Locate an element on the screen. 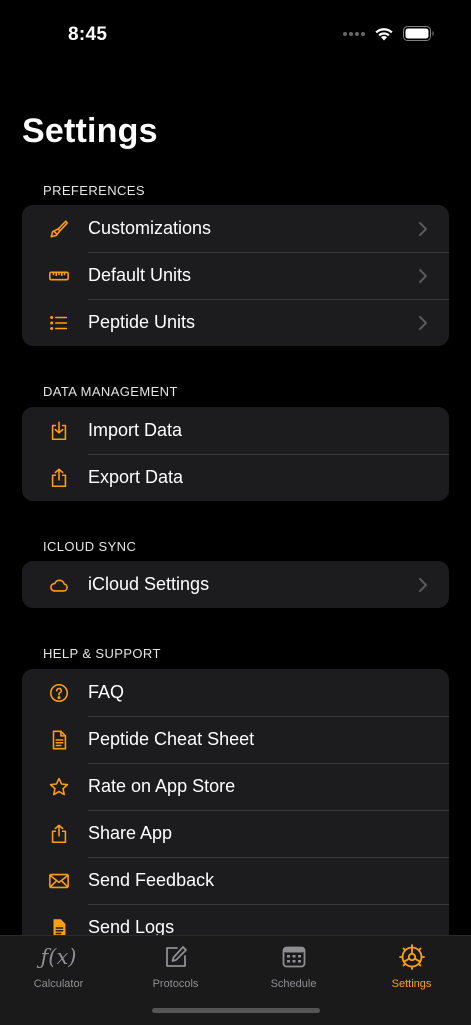 The height and width of the screenshot is (1025, 471). icloud-sync-group: iCloud Settings is located at coordinates (235, 584).